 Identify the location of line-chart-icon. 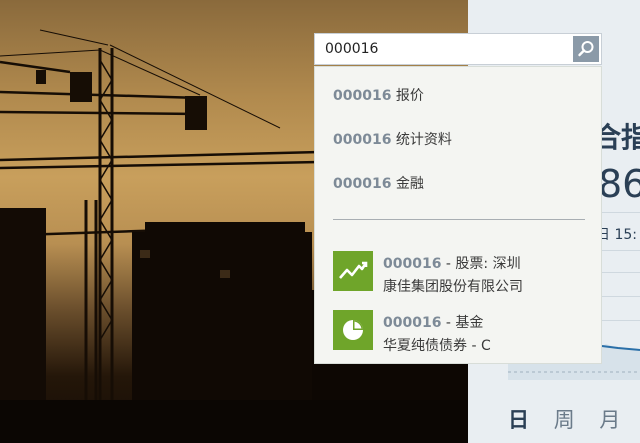
(353, 270).